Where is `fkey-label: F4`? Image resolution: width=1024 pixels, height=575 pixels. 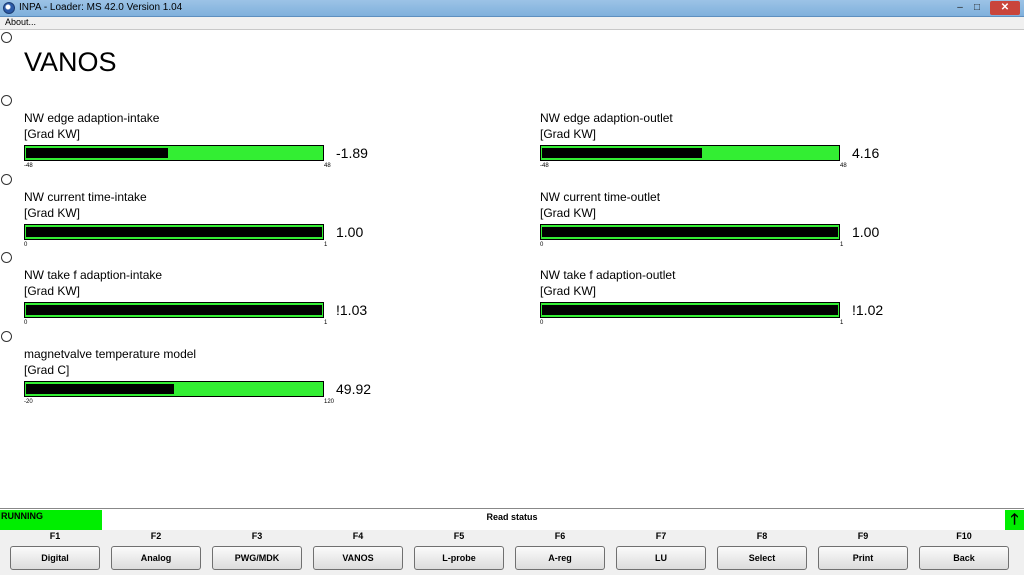 fkey-label: F4 is located at coordinates (358, 536).